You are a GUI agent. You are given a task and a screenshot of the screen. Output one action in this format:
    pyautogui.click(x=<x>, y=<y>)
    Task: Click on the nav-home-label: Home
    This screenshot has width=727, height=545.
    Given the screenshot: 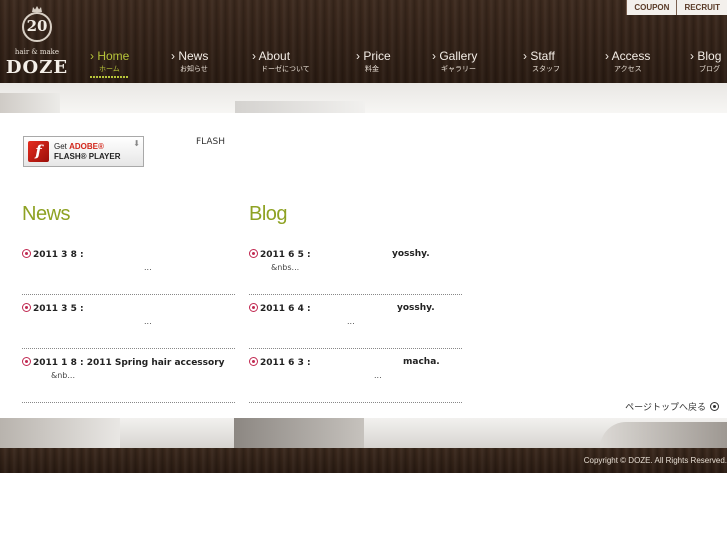 What is the action you would take?
    pyautogui.click(x=113, y=56)
    